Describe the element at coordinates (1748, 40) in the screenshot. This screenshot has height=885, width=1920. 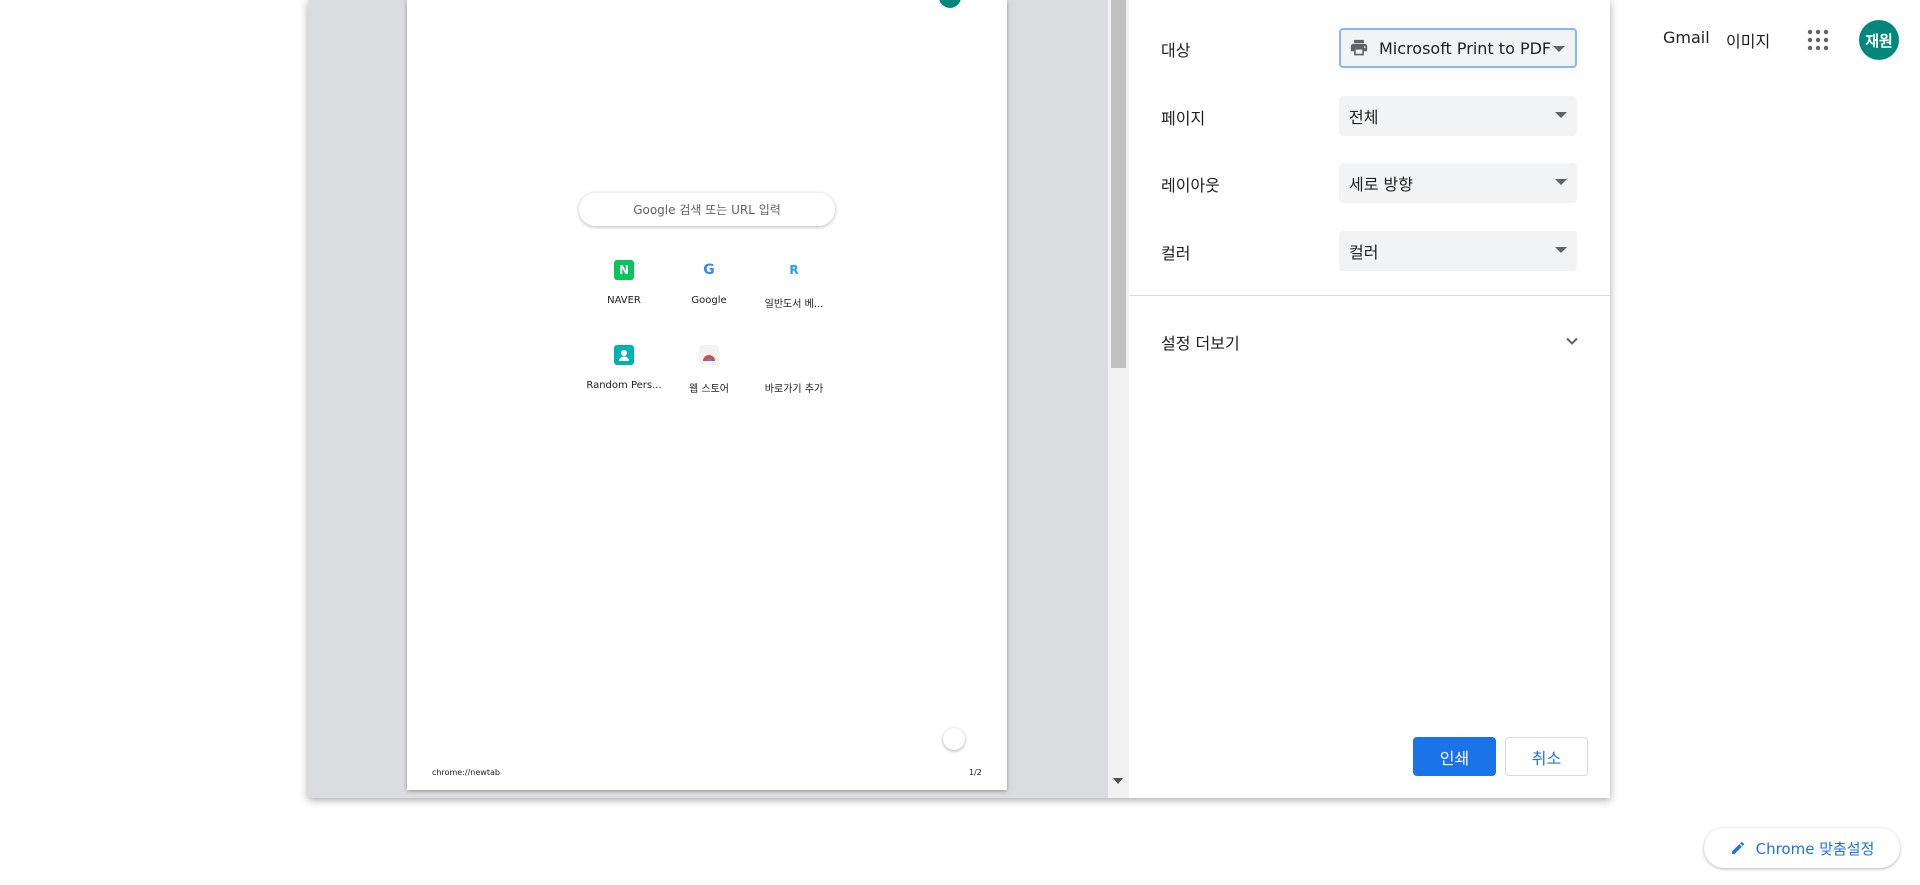
I see `images-link: 이미지` at that location.